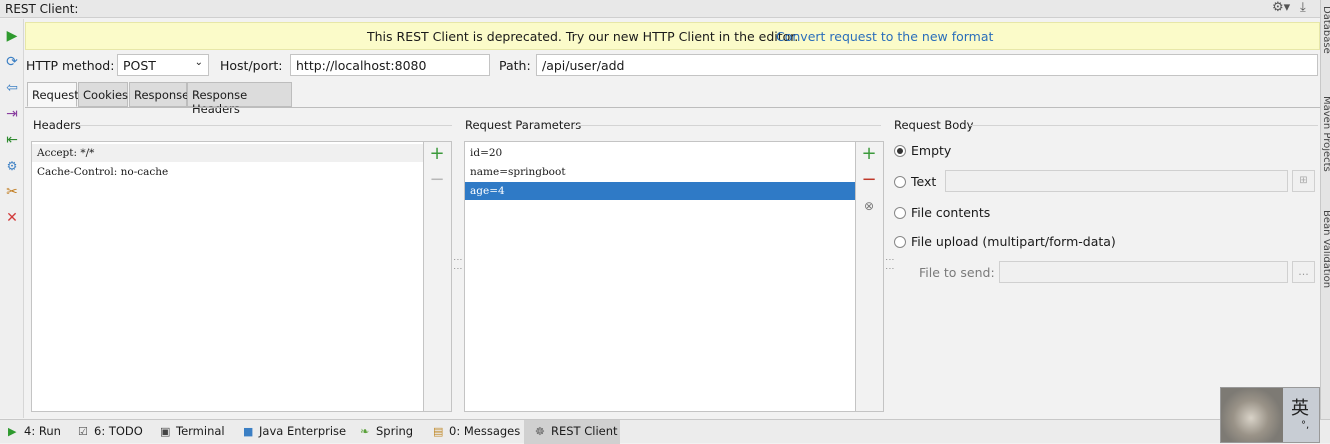  I want to click on spring-tool-label: Spring, so click(395, 431).